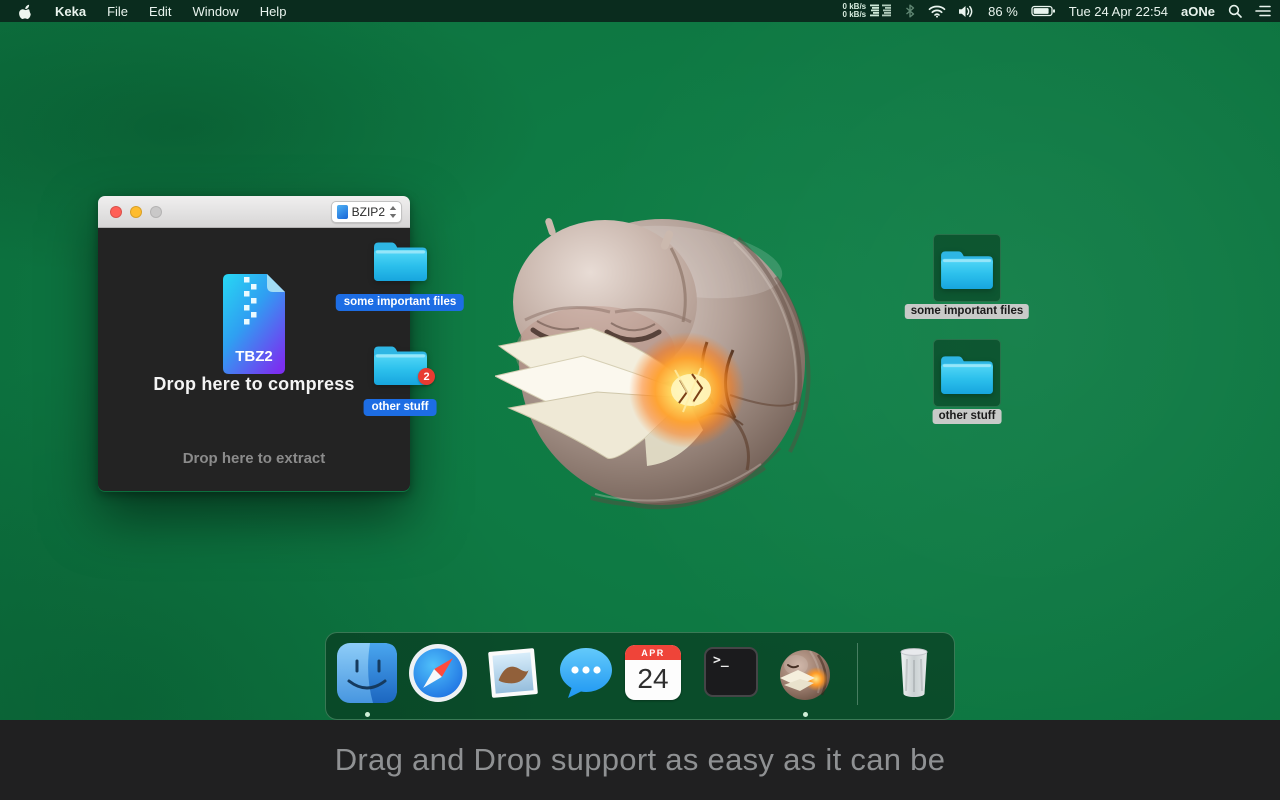 This screenshot has height=800, width=1280. What do you see at coordinates (1003, 11) in the screenshot?
I see `battery-percent: 86 %` at bounding box center [1003, 11].